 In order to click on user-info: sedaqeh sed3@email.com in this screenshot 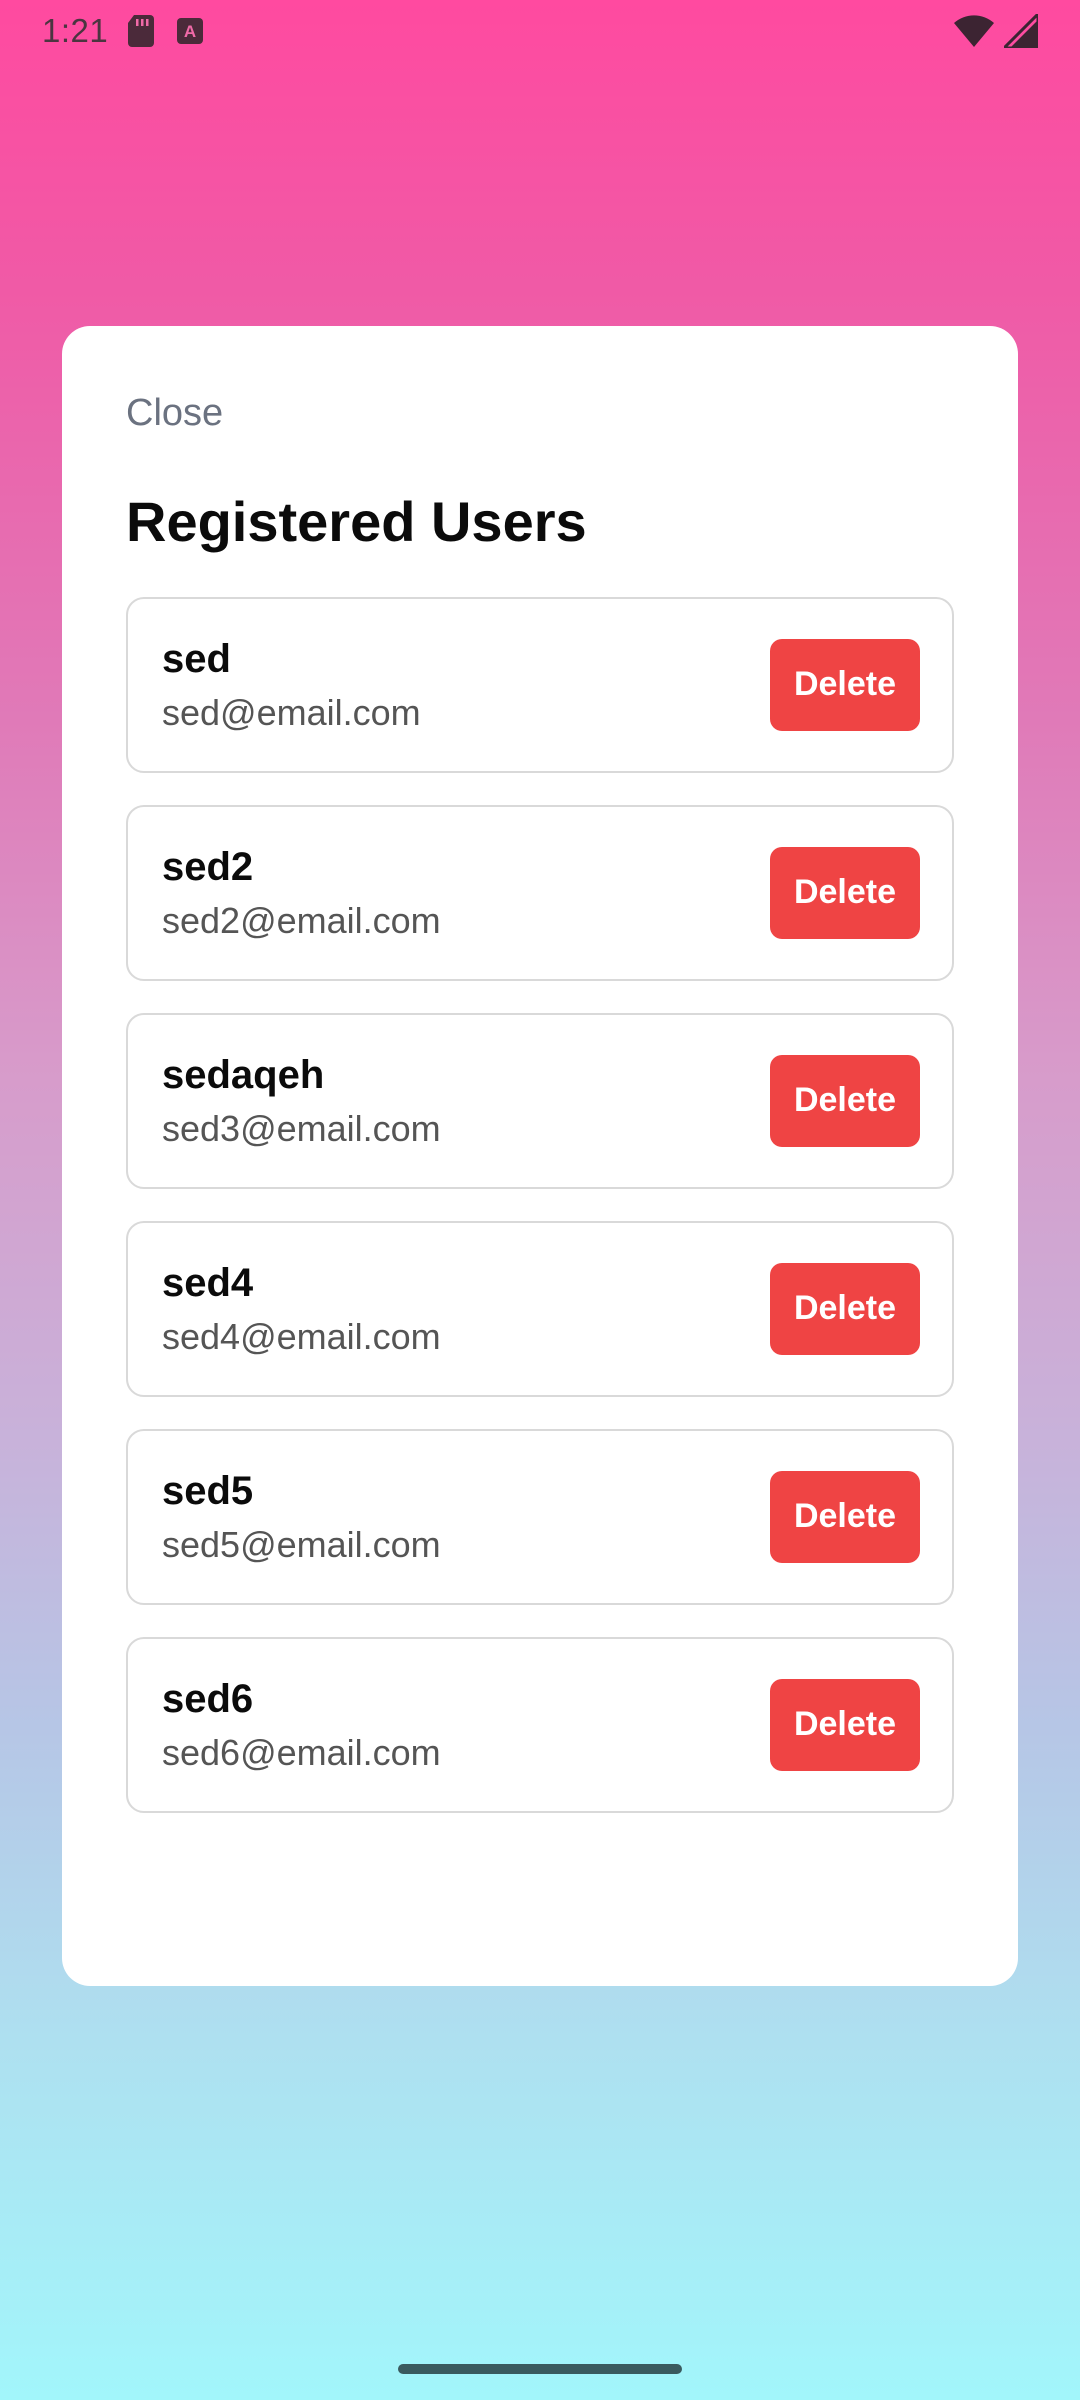, I will do `click(466, 1100)`.